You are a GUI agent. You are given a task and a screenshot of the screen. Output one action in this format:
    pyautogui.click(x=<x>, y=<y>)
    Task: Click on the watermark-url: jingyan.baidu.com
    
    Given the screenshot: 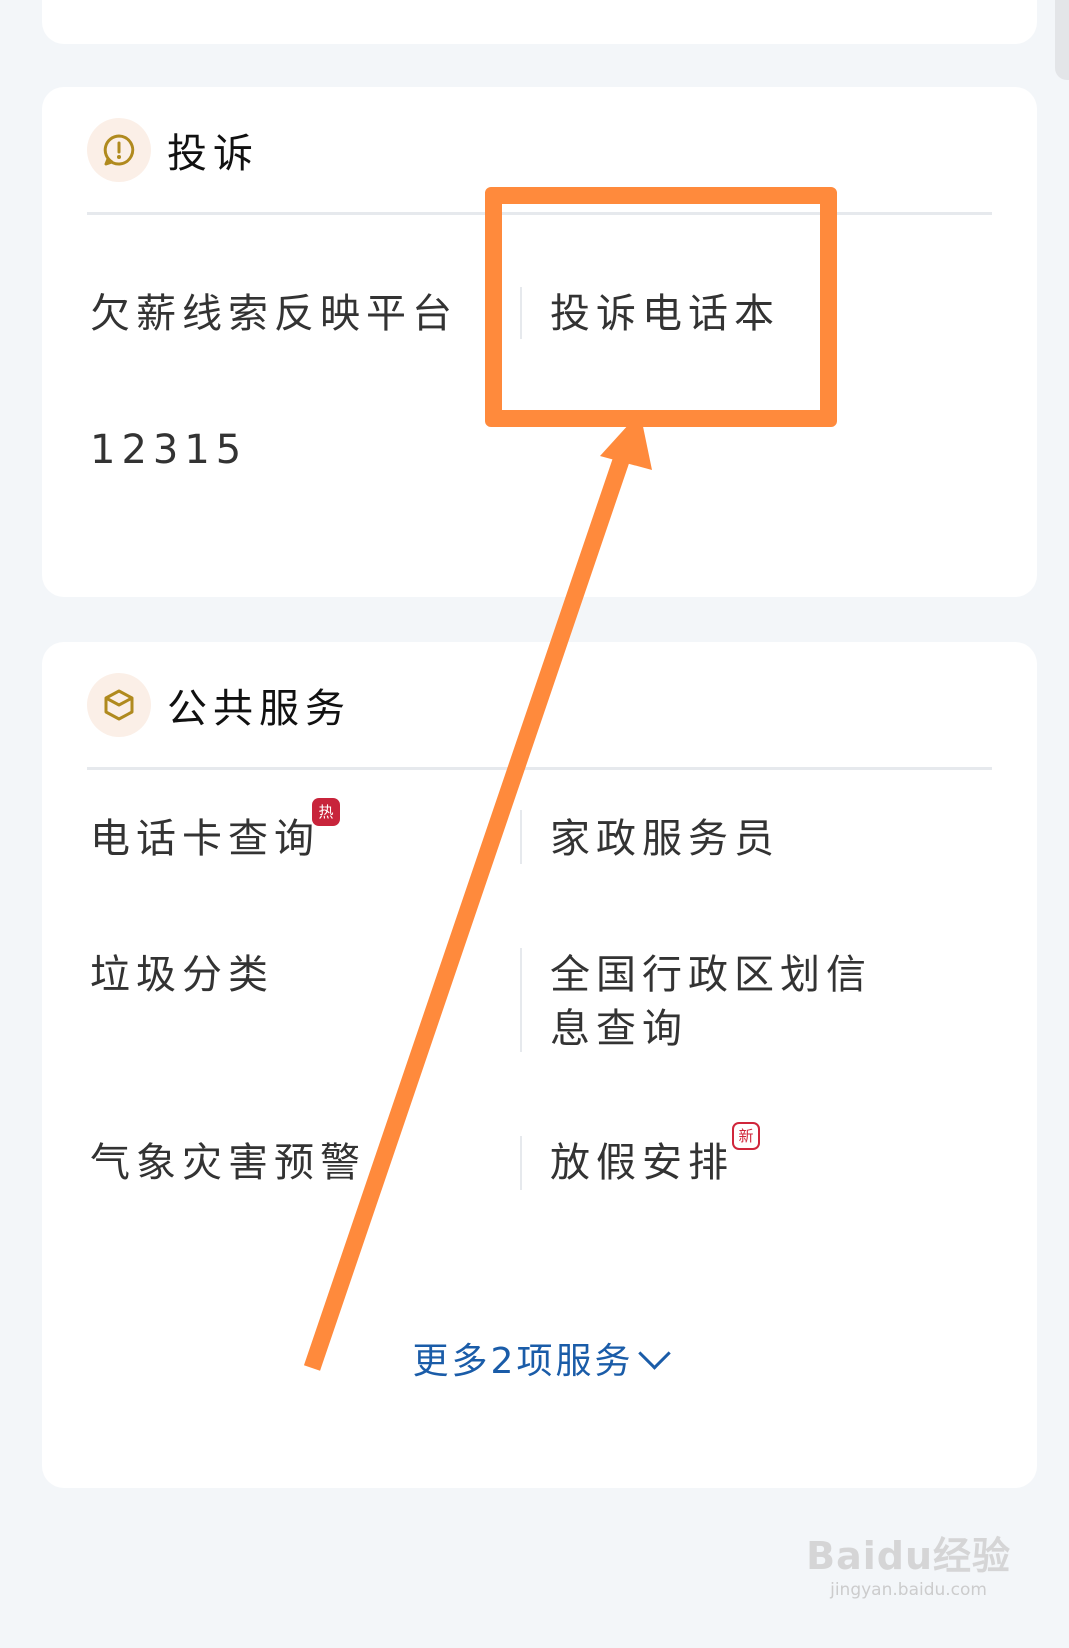 What is the action you would take?
    pyautogui.click(x=908, y=1590)
    